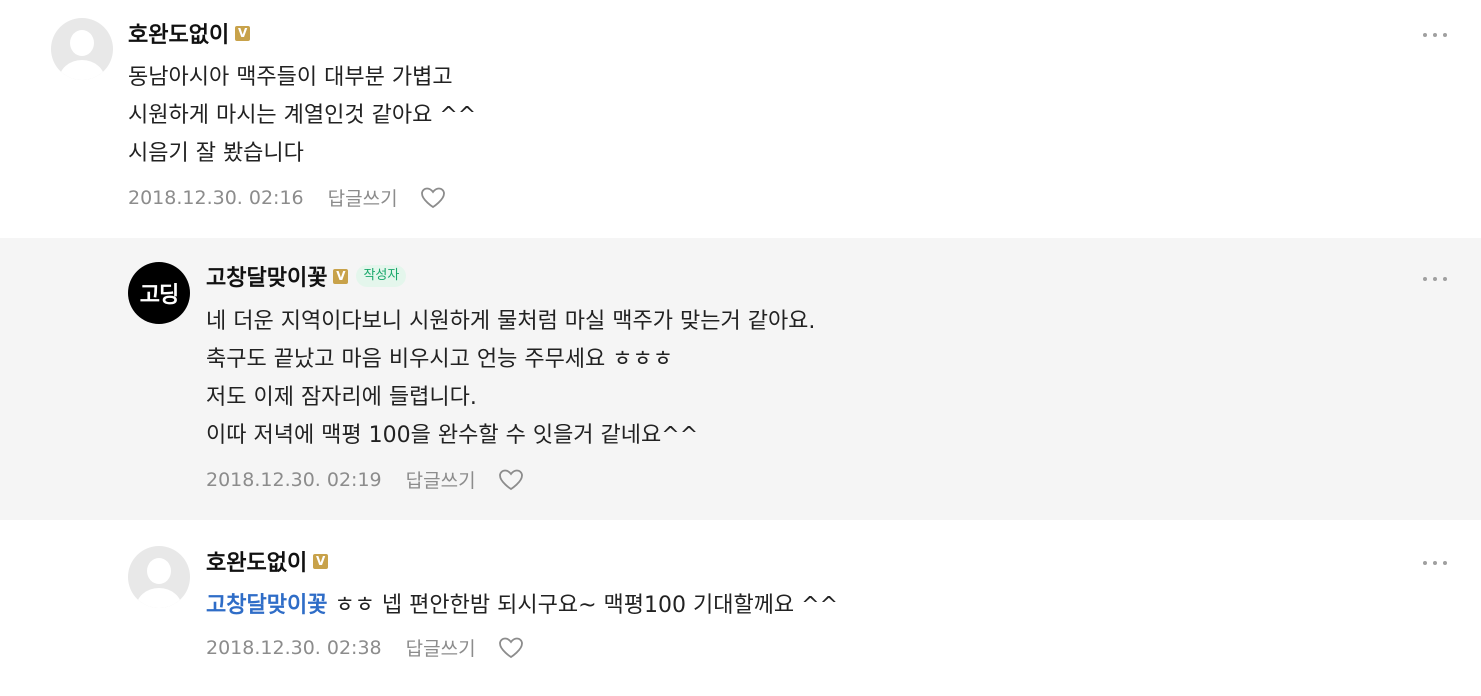 The width and height of the screenshot is (1481, 696). Describe the element at coordinates (511, 321) in the screenshot. I see `comment-line: 네 더운 지역이다보니 시원하게 물처럼 마실 맥주가 맞는거 같아요.` at that location.